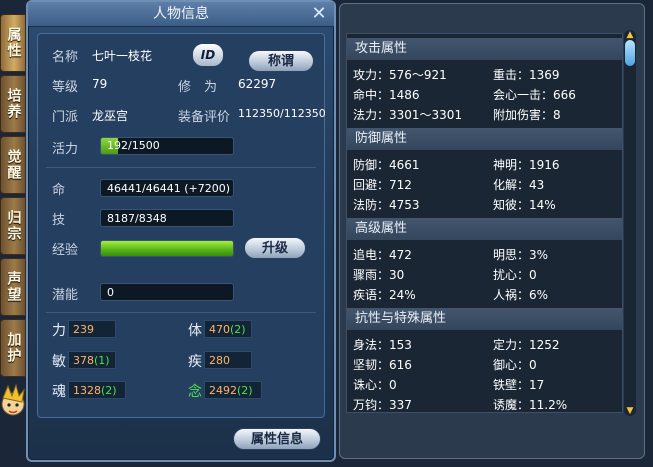 This screenshot has height=467, width=653. What do you see at coordinates (219, 329) in the screenshot?
I see `attr-con-value: 470` at bounding box center [219, 329].